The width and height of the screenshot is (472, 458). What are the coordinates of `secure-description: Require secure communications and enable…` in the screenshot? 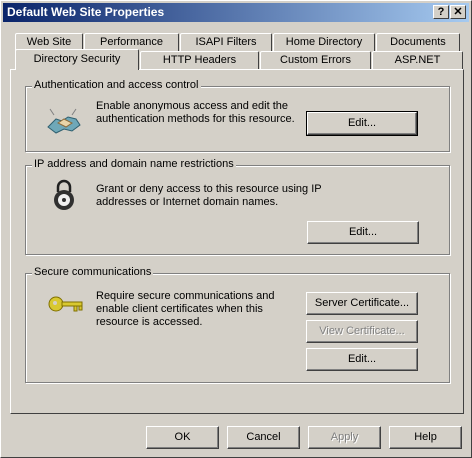 It's located at (185, 309).